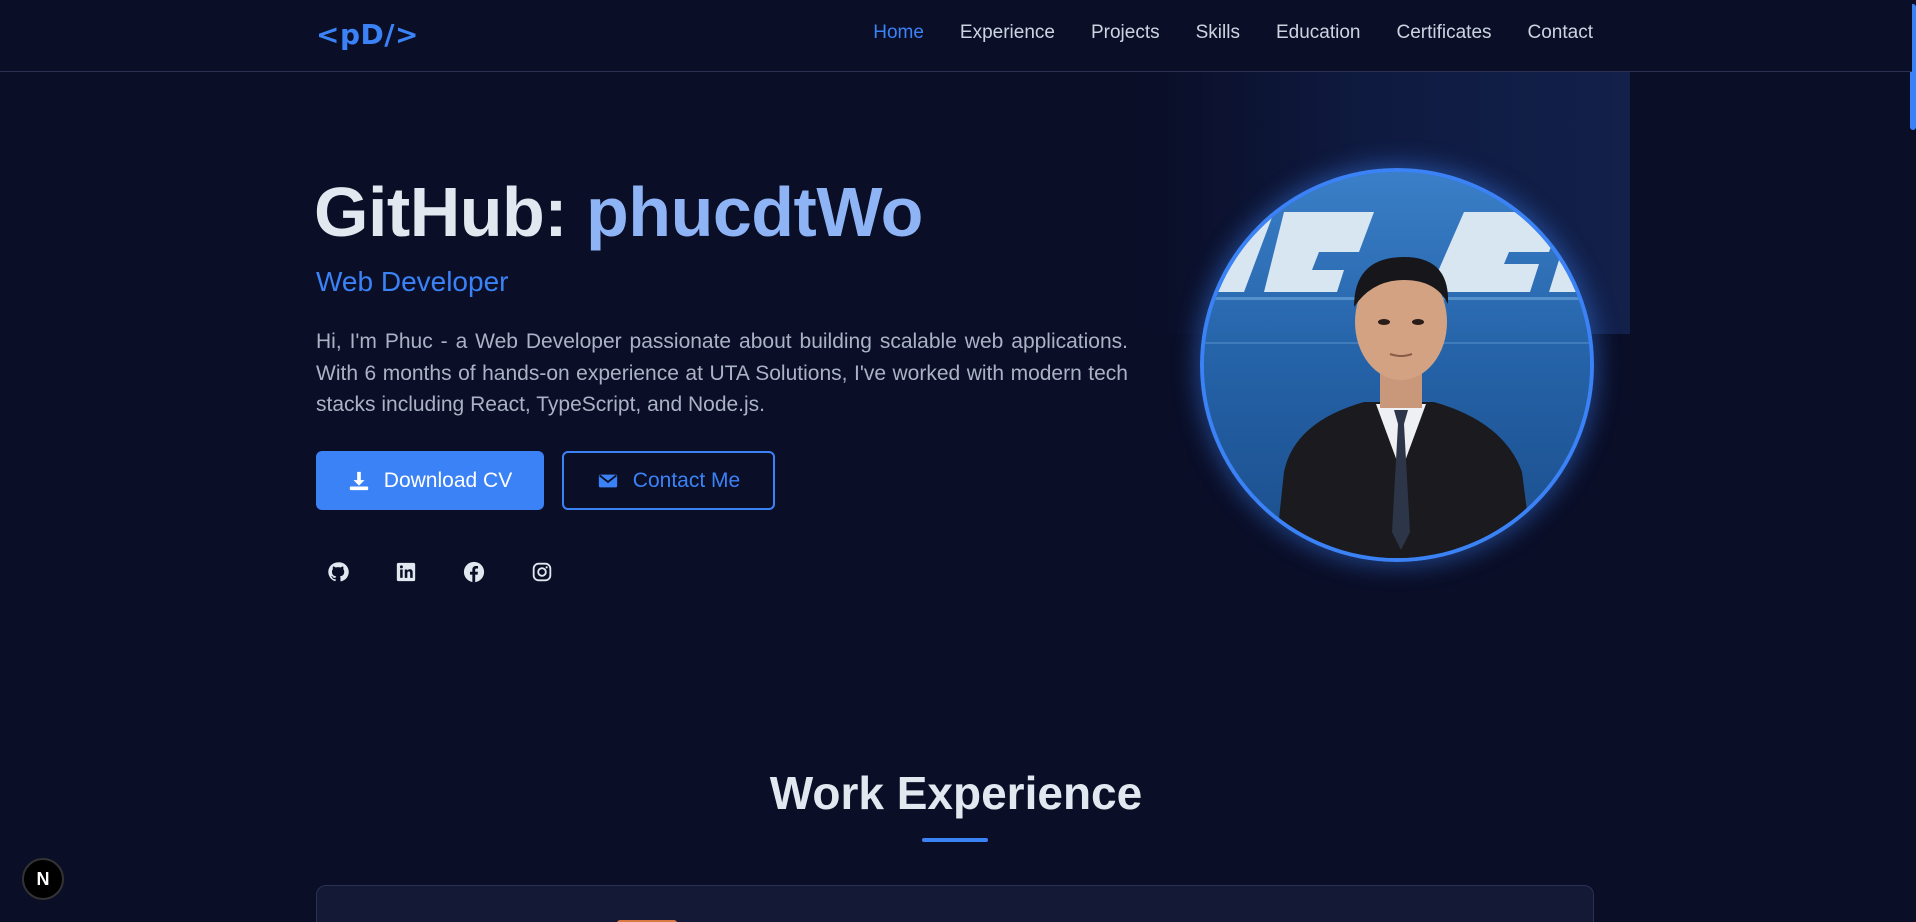 Image resolution: width=1916 pixels, height=922 pixels. I want to click on hero-subtitle: Web Developer, so click(412, 281).